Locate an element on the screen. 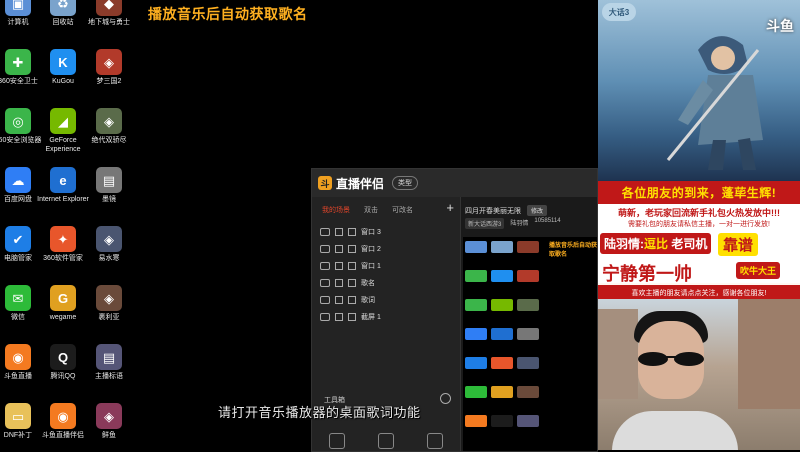  desktop-icon: ◈ 梦三国2 is located at coordinates (109, 67).